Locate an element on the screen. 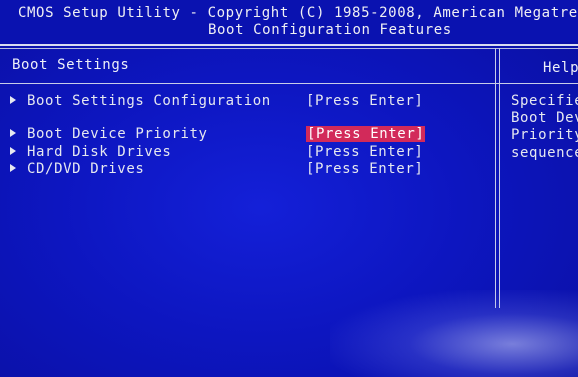 This screenshot has height=377, width=578. screen-glare is located at coordinates (454, 333).